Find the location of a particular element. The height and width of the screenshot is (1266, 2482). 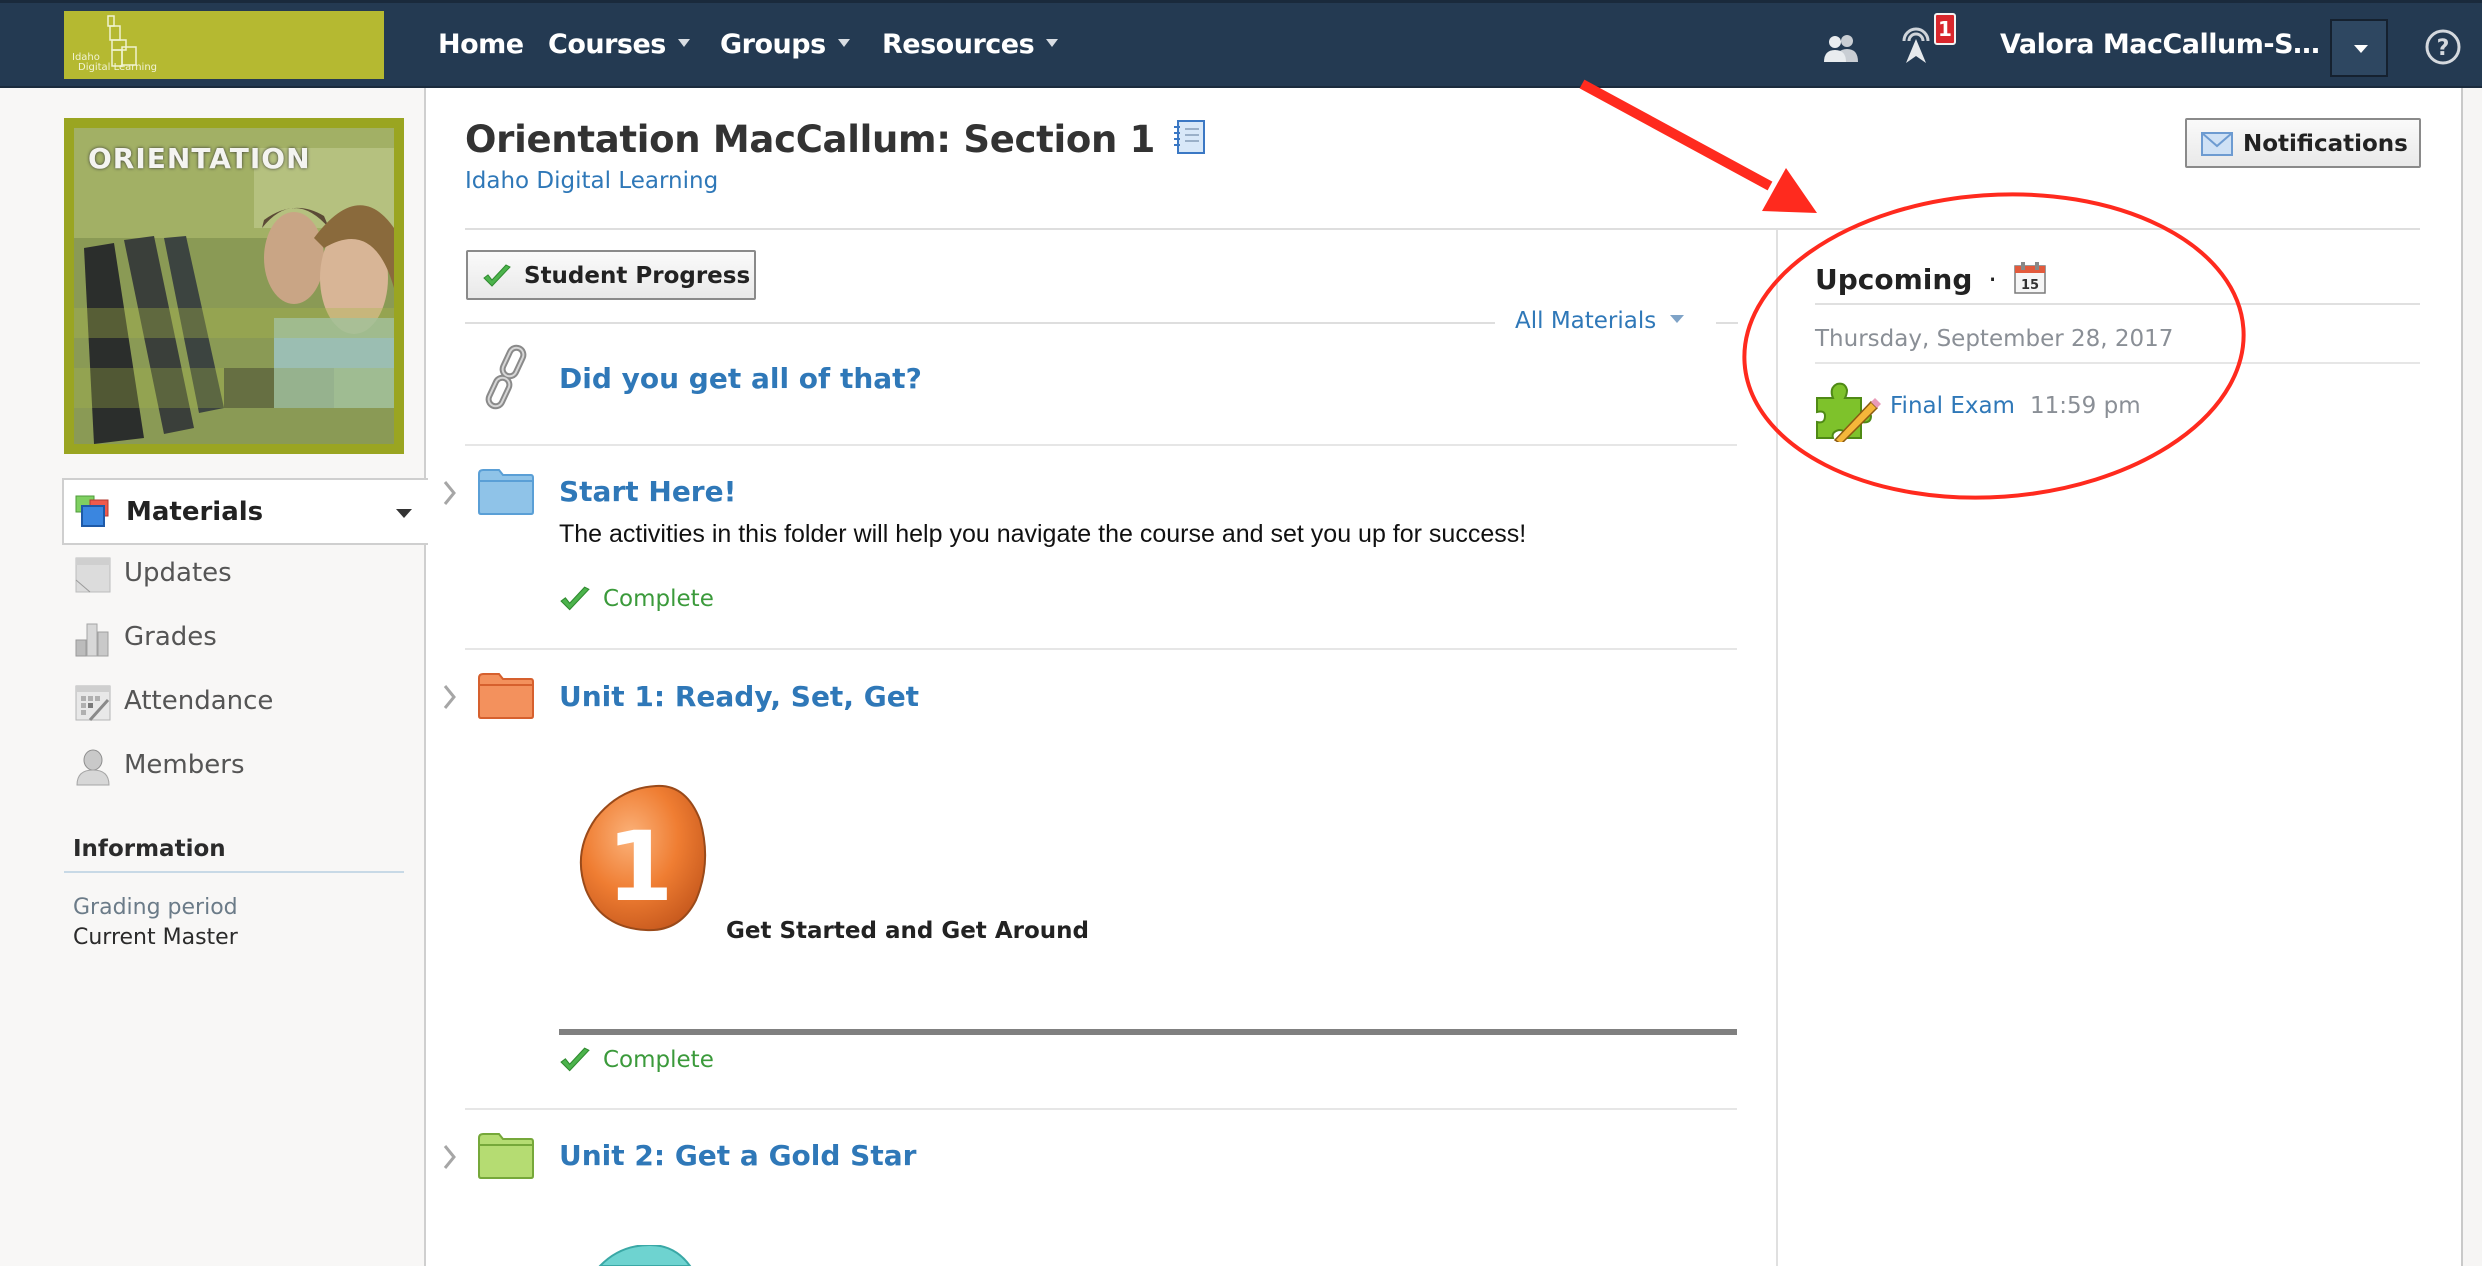

updates-icon is located at coordinates (93, 575).